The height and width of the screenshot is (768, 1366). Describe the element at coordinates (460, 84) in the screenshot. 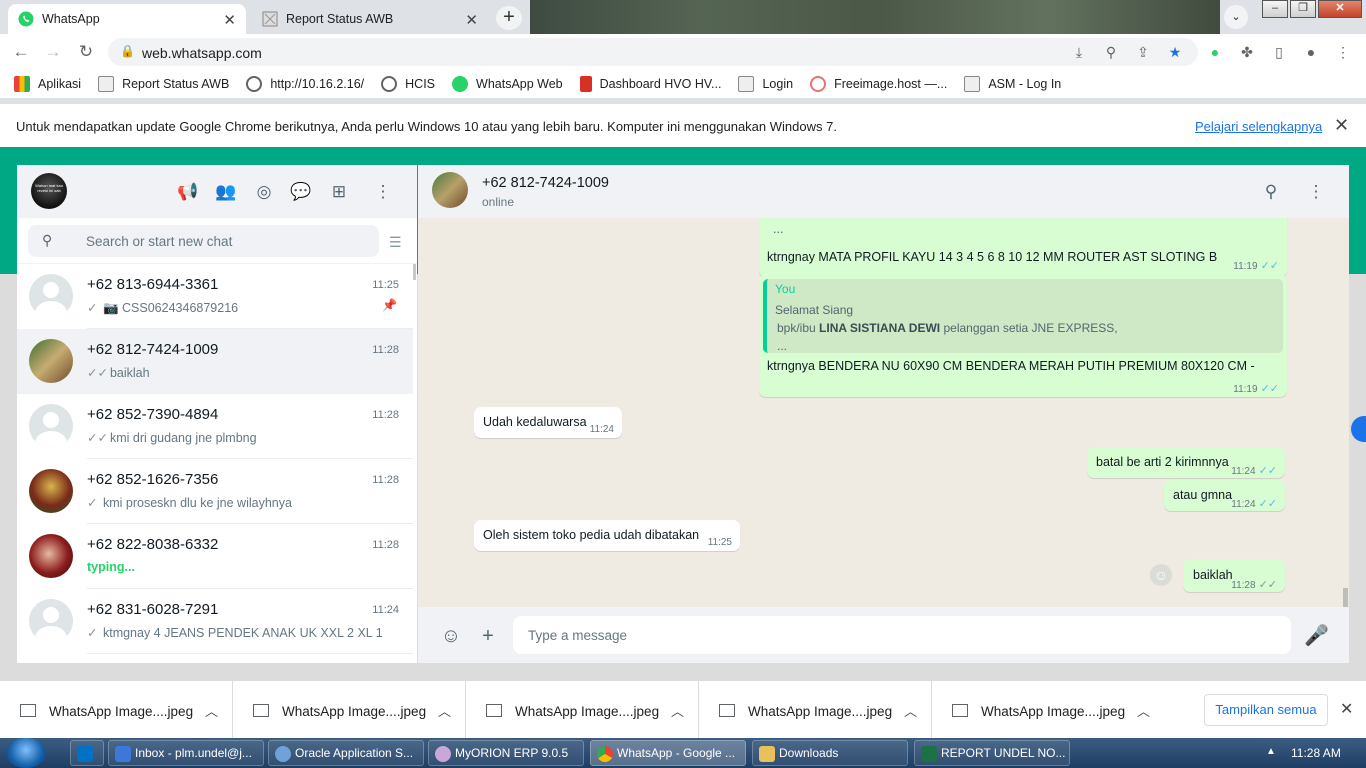

I see `whatsapp-icon` at that location.